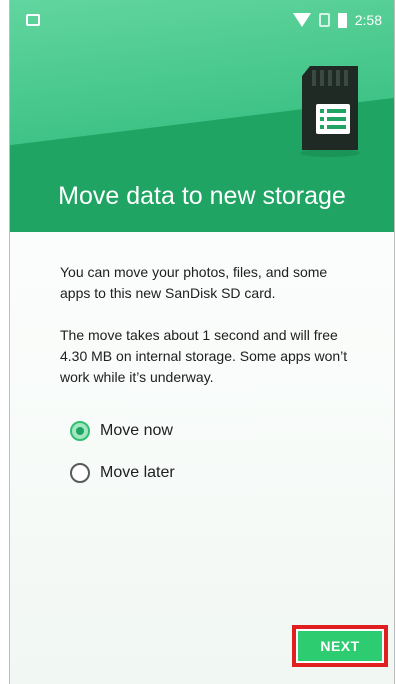 Image resolution: width=396 pixels, height=684 pixels. What do you see at coordinates (330, 111) in the screenshot?
I see `sd-card-icon` at bounding box center [330, 111].